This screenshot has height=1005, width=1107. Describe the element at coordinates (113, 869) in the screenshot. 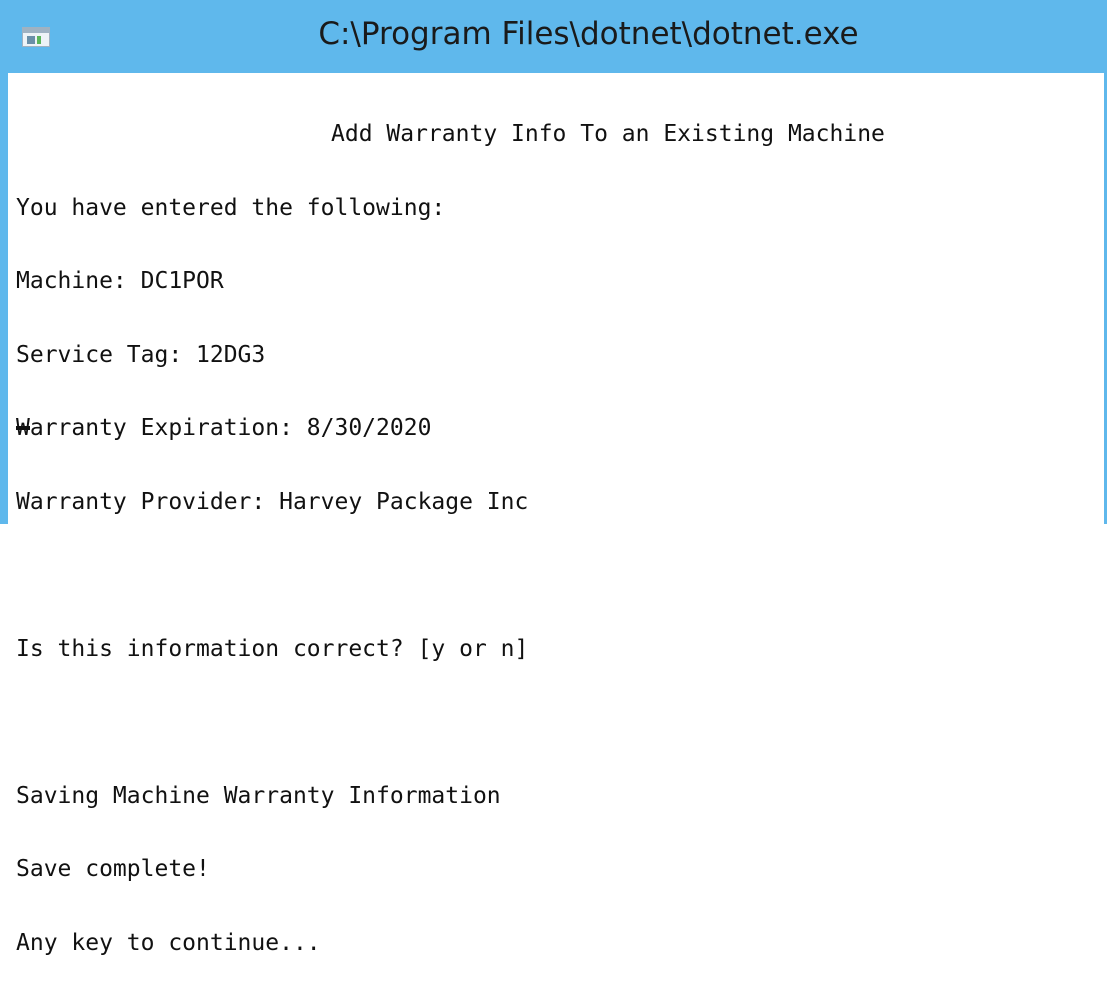

I see `save-complete-line: Save complete!` at that location.